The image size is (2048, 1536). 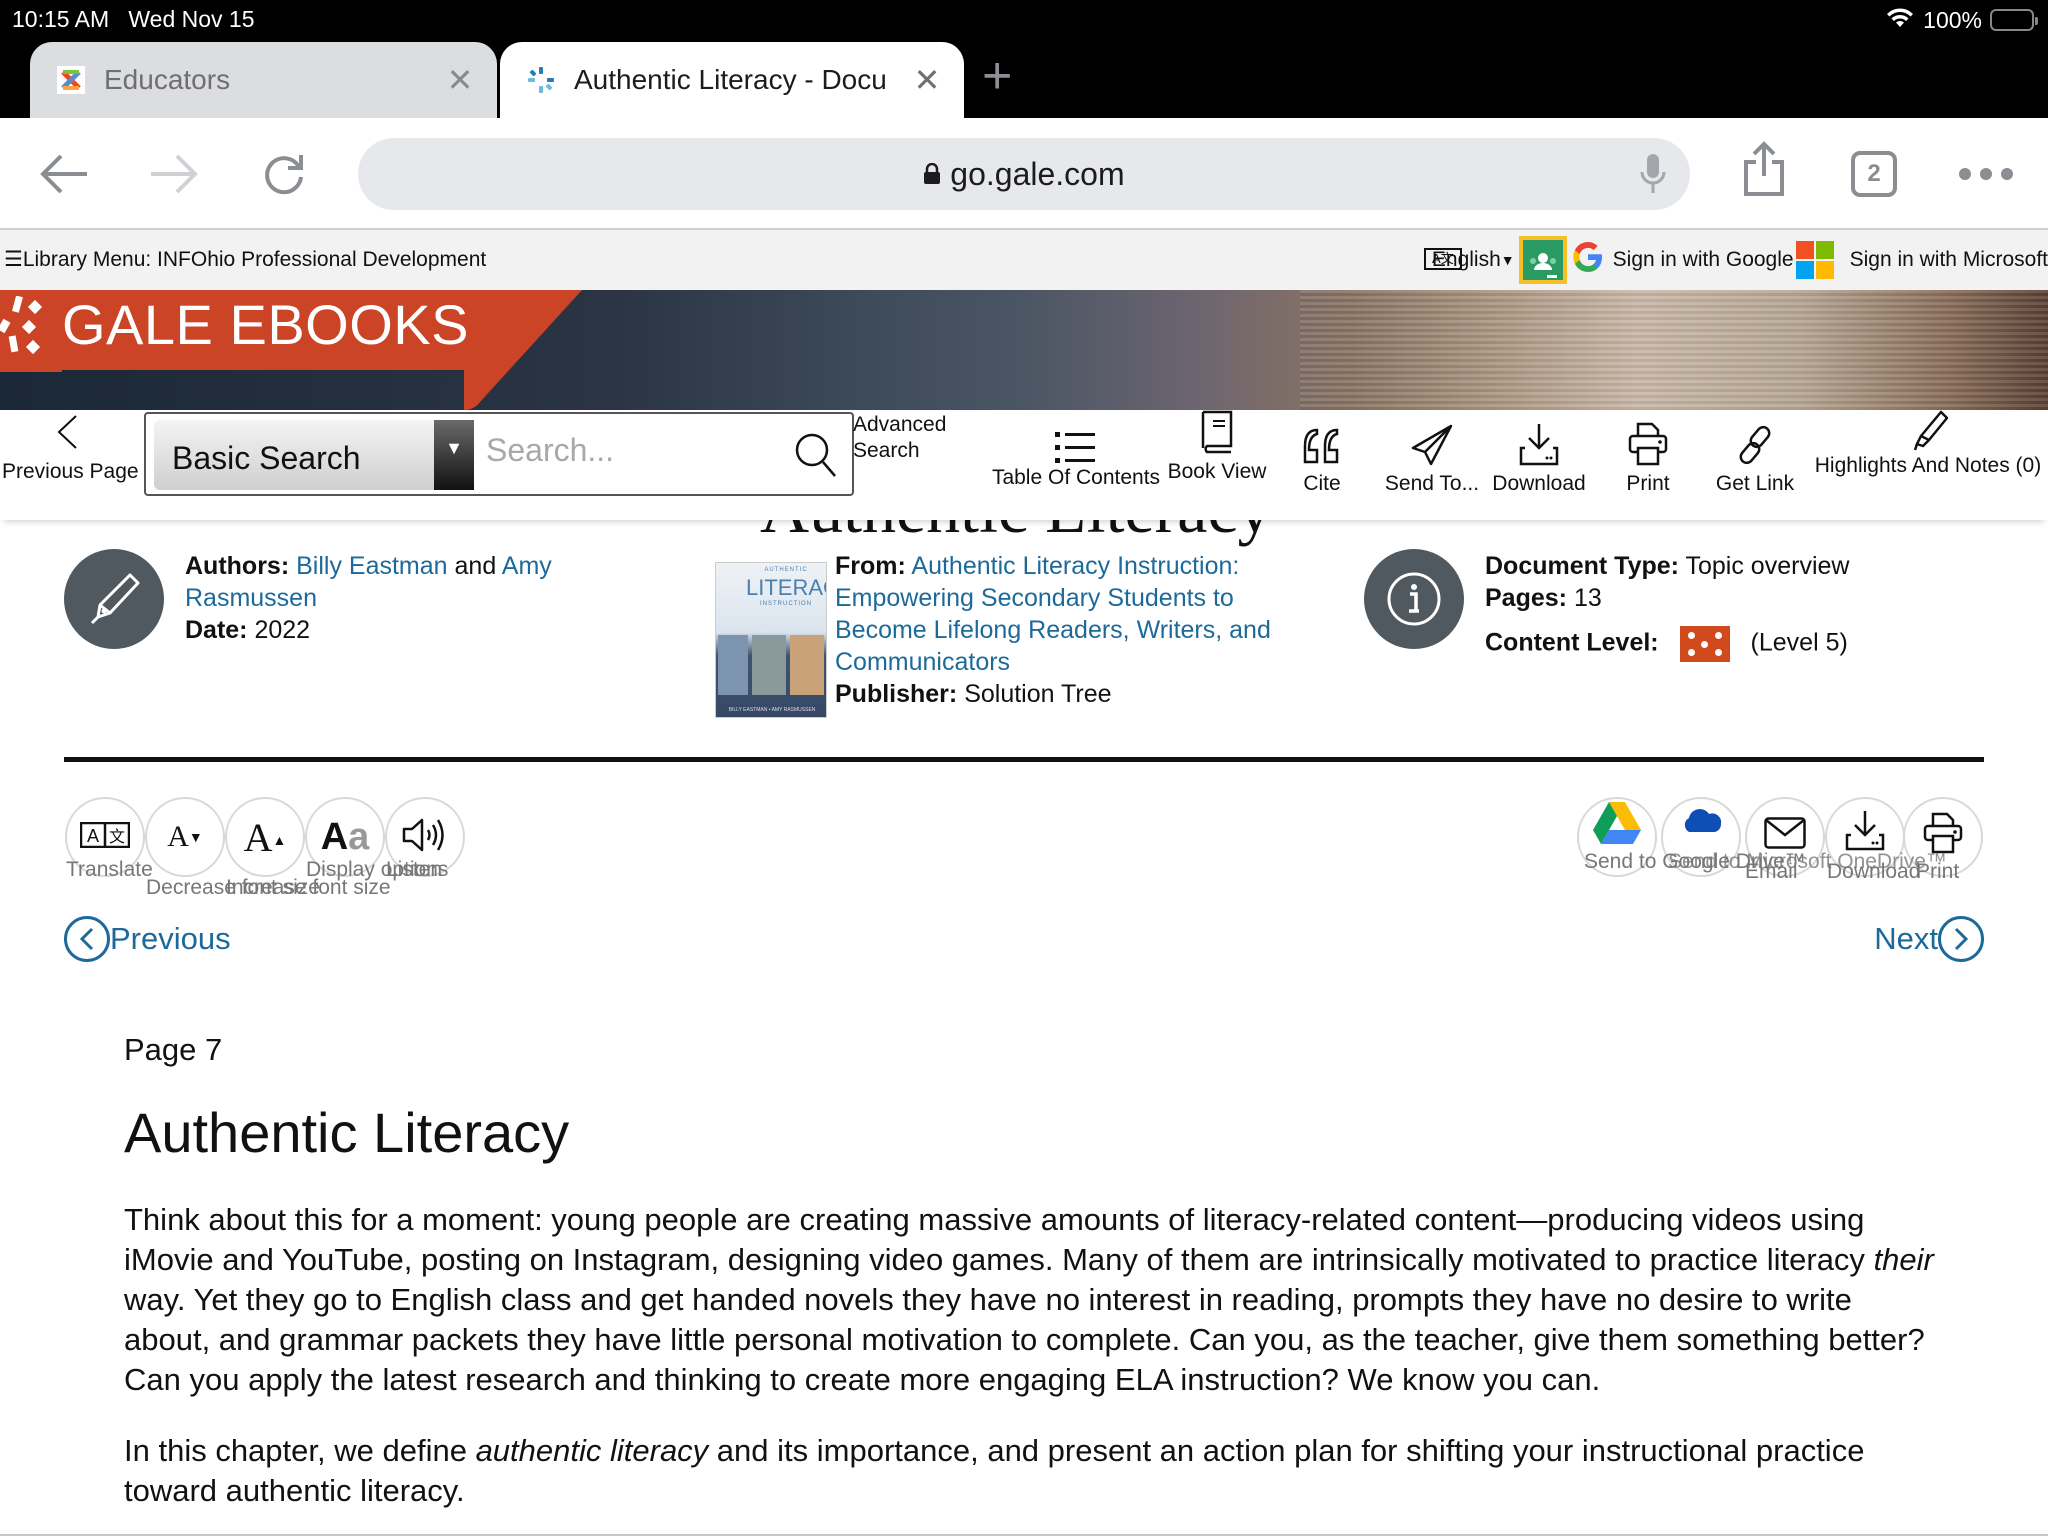 I want to click on gale-logo-icon, so click(x=30, y=328).